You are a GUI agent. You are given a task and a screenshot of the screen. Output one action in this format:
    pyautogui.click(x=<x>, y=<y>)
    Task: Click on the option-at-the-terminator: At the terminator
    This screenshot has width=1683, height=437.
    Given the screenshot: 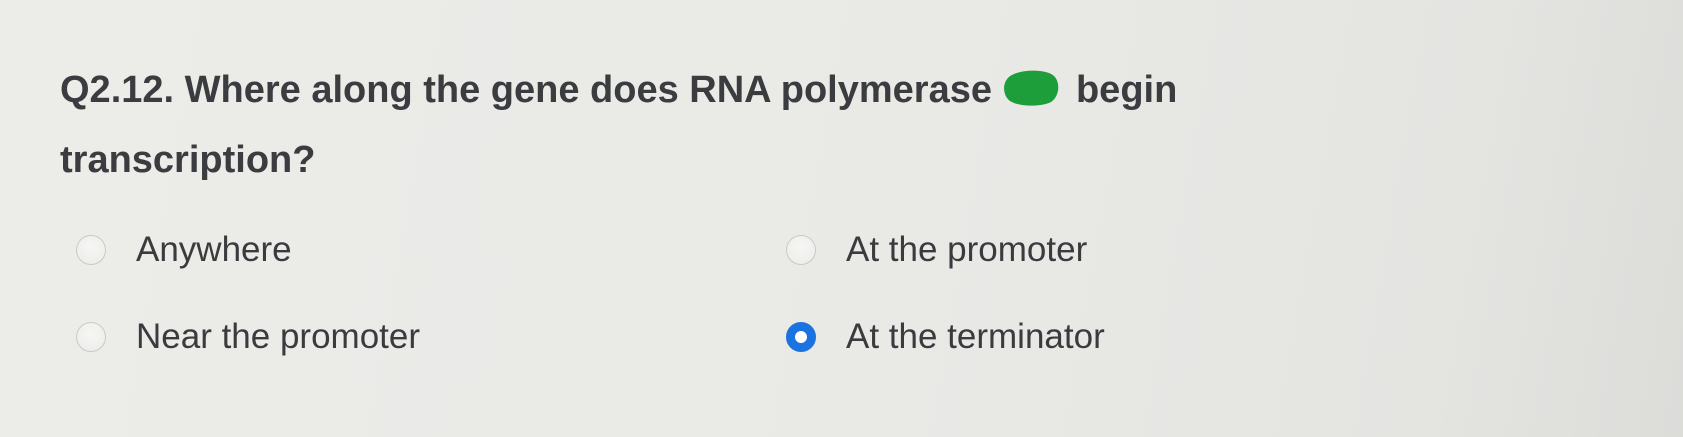 What is the action you would take?
    pyautogui.click(x=945, y=337)
    